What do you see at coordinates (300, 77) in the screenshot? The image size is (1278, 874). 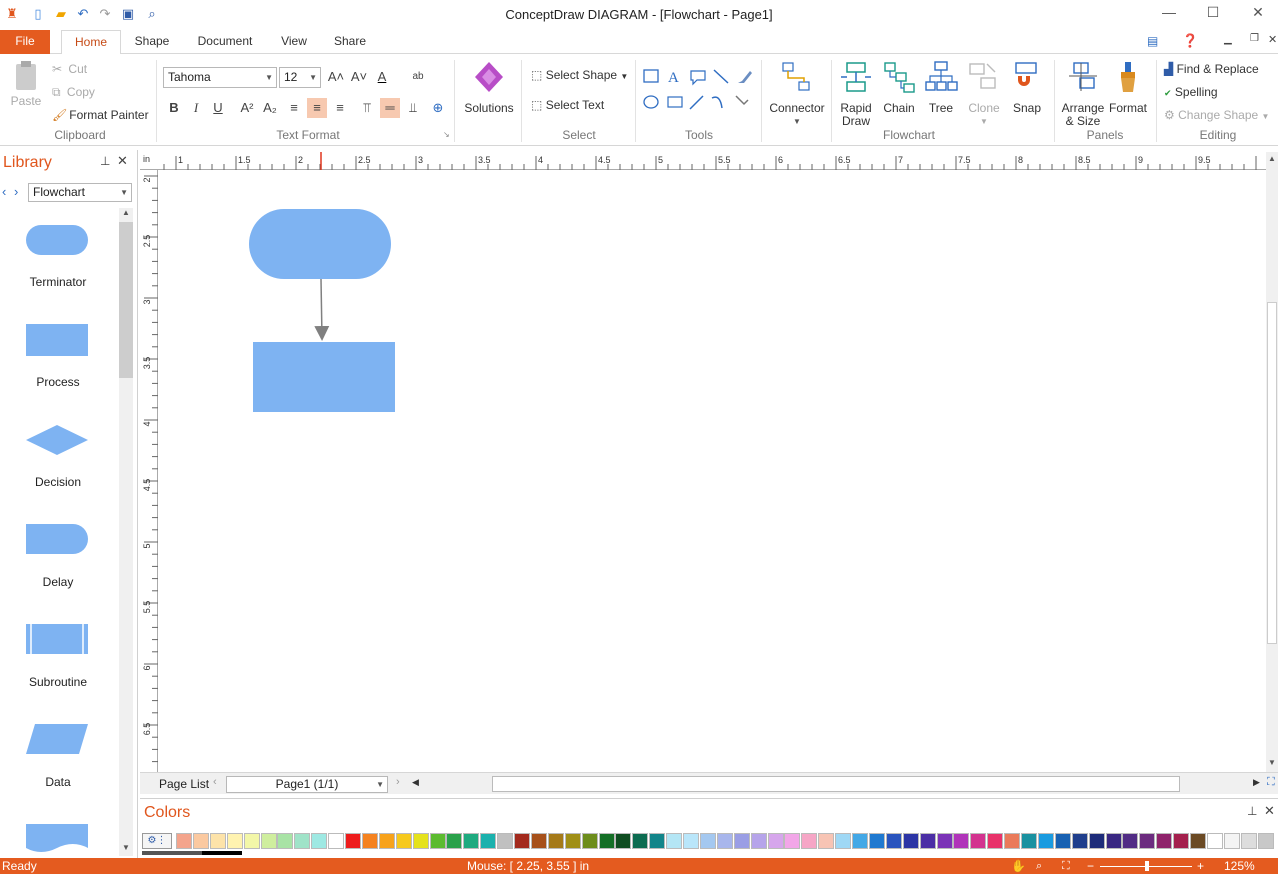 I see `font-size-select: 12 ▼` at bounding box center [300, 77].